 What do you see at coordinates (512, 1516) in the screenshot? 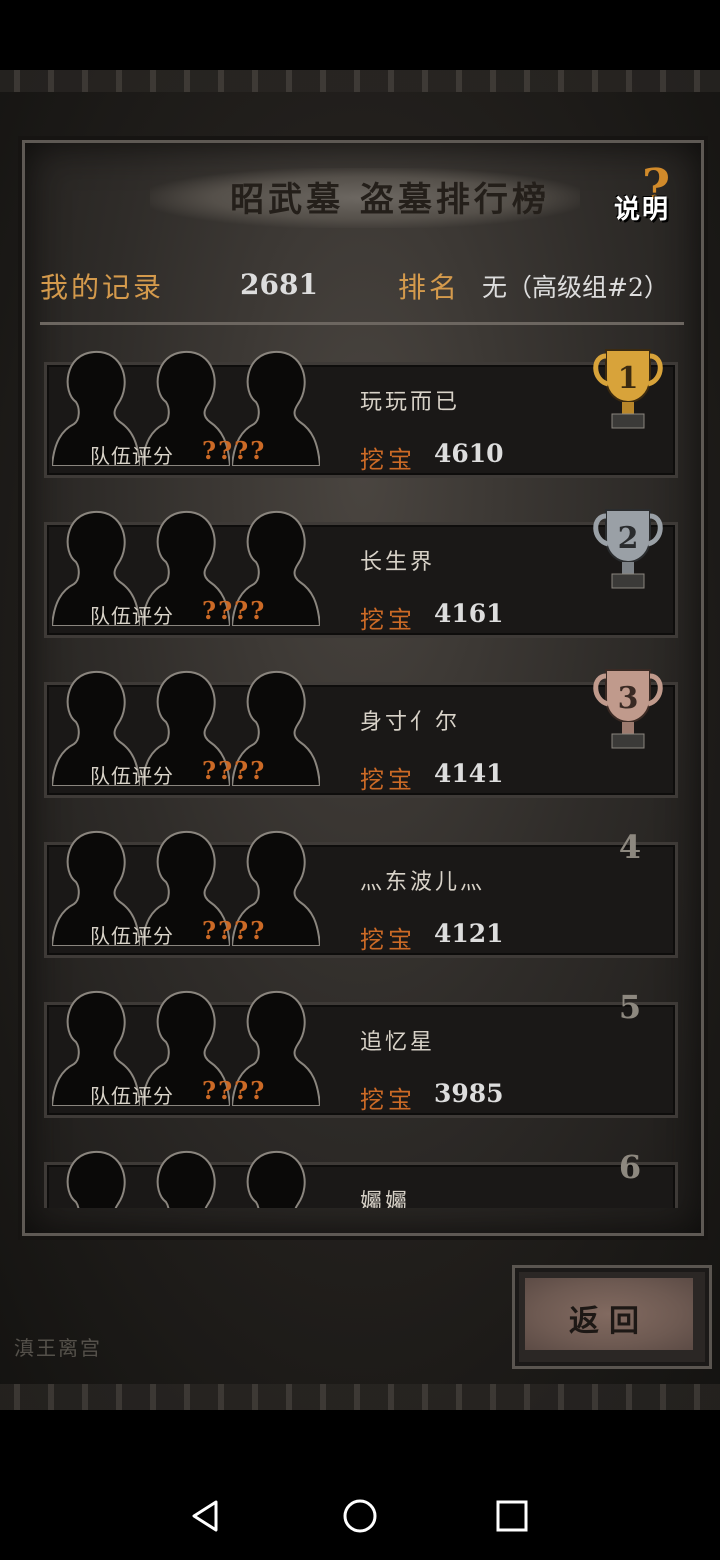
I see `square-recents-icon` at bounding box center [512, 1516].